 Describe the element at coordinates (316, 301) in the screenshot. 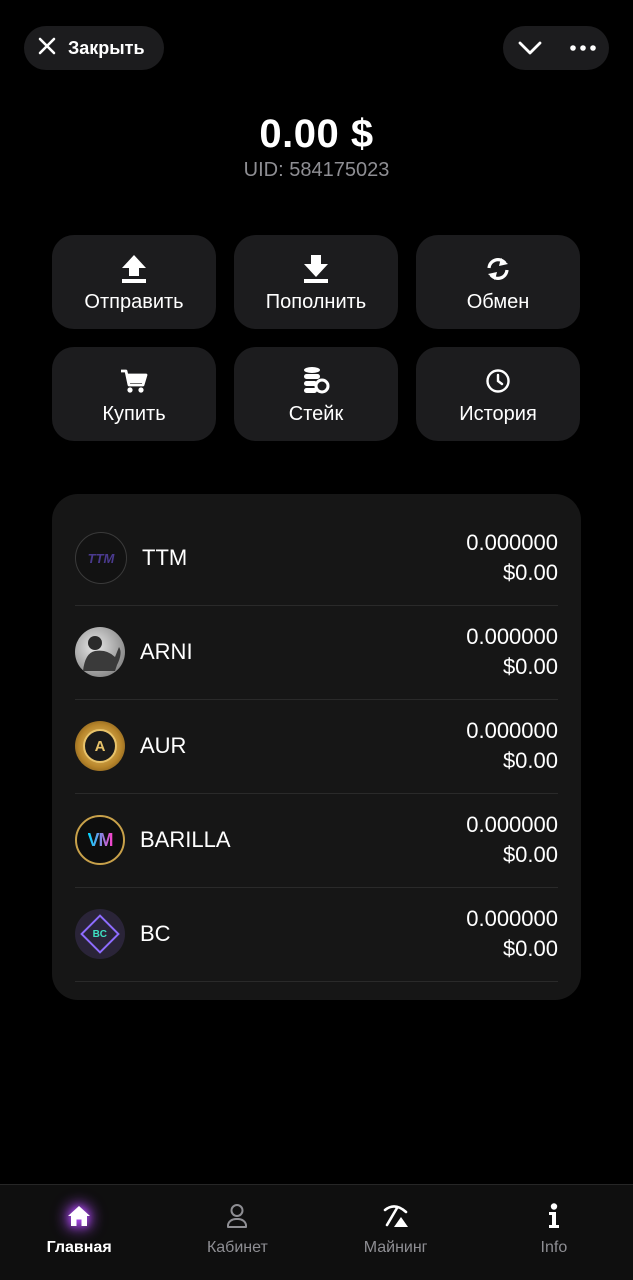

I see `deposit-label: Пополнить` at that location.